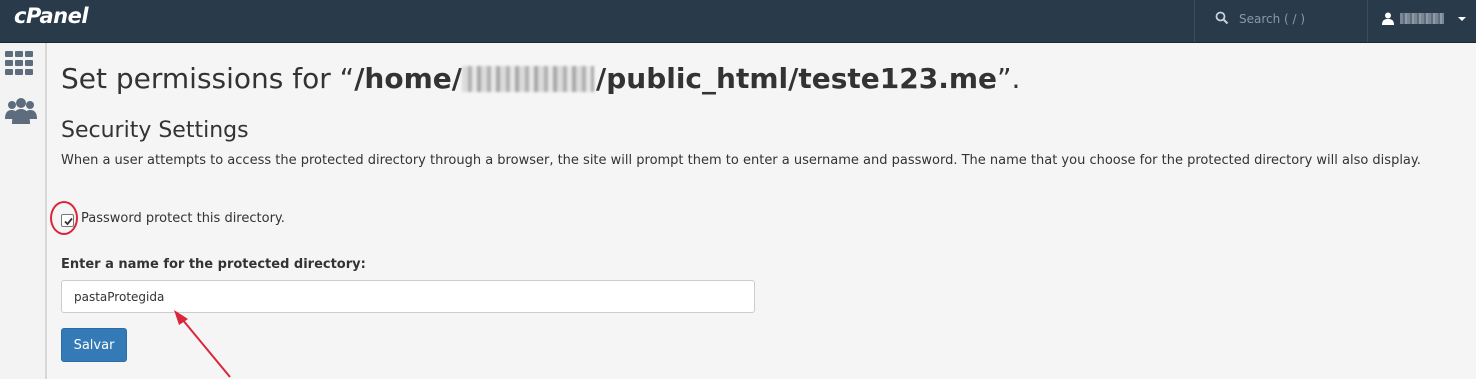  Describe the element at coordinates (23, 211) in the screenshot. I see `sidebar` at that location.